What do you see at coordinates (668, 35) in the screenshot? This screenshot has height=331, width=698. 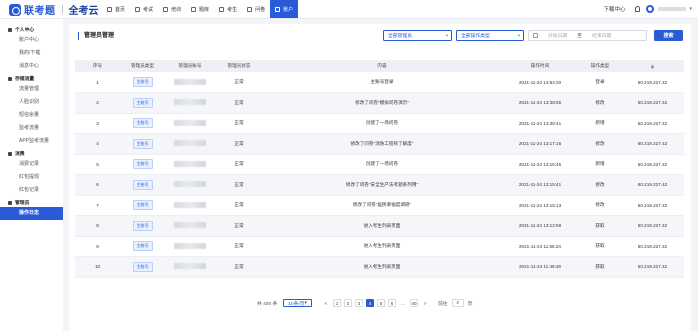 I see `search-button: 搜索` at bounding box center [668, 35].